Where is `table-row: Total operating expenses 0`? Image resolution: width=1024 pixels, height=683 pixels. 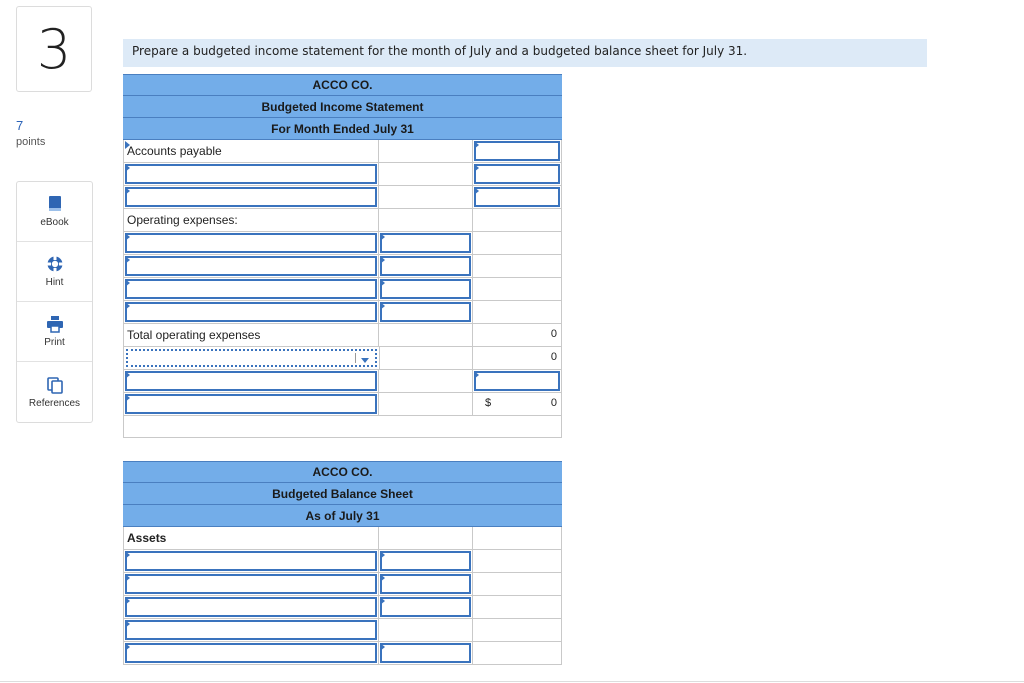
table-row: Total operating expenses 0 is located at coordinates (342, 335).